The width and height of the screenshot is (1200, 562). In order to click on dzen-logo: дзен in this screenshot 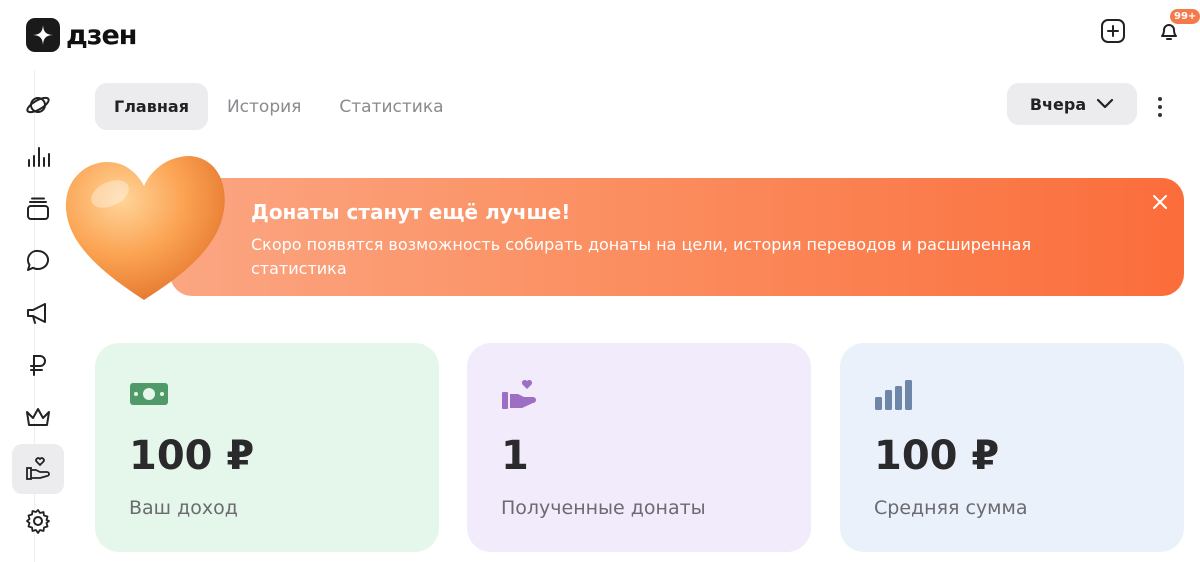, I will do `click(81, 35)`.